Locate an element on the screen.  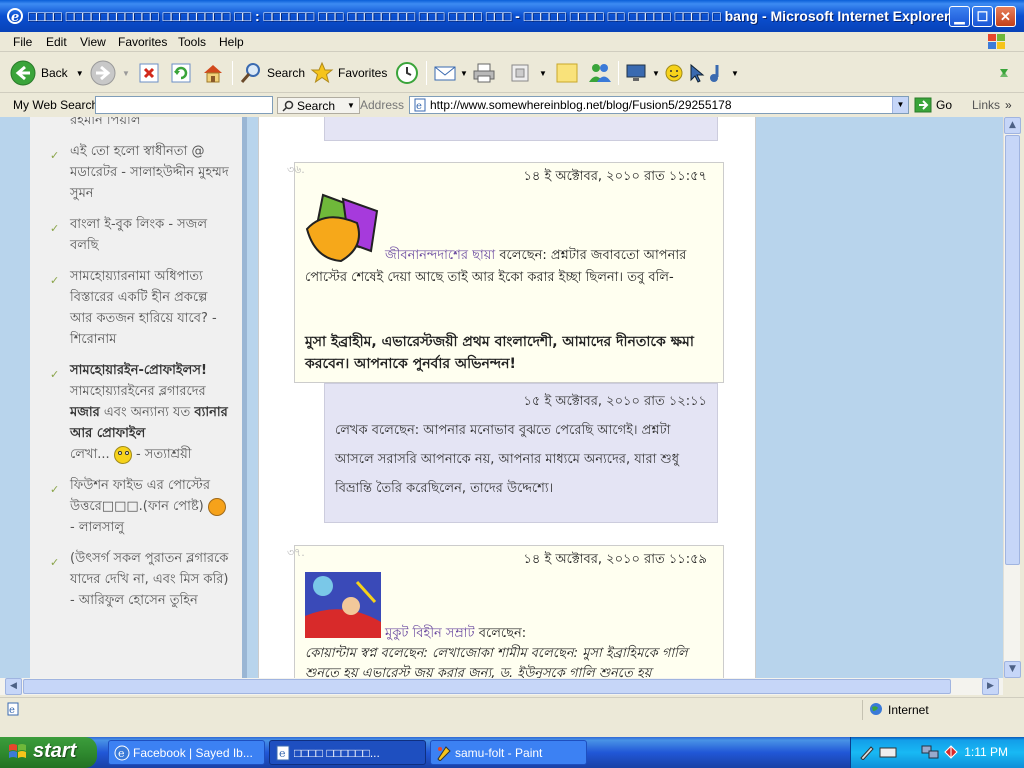
my-web-search-input is located at coordinates (184, 105).